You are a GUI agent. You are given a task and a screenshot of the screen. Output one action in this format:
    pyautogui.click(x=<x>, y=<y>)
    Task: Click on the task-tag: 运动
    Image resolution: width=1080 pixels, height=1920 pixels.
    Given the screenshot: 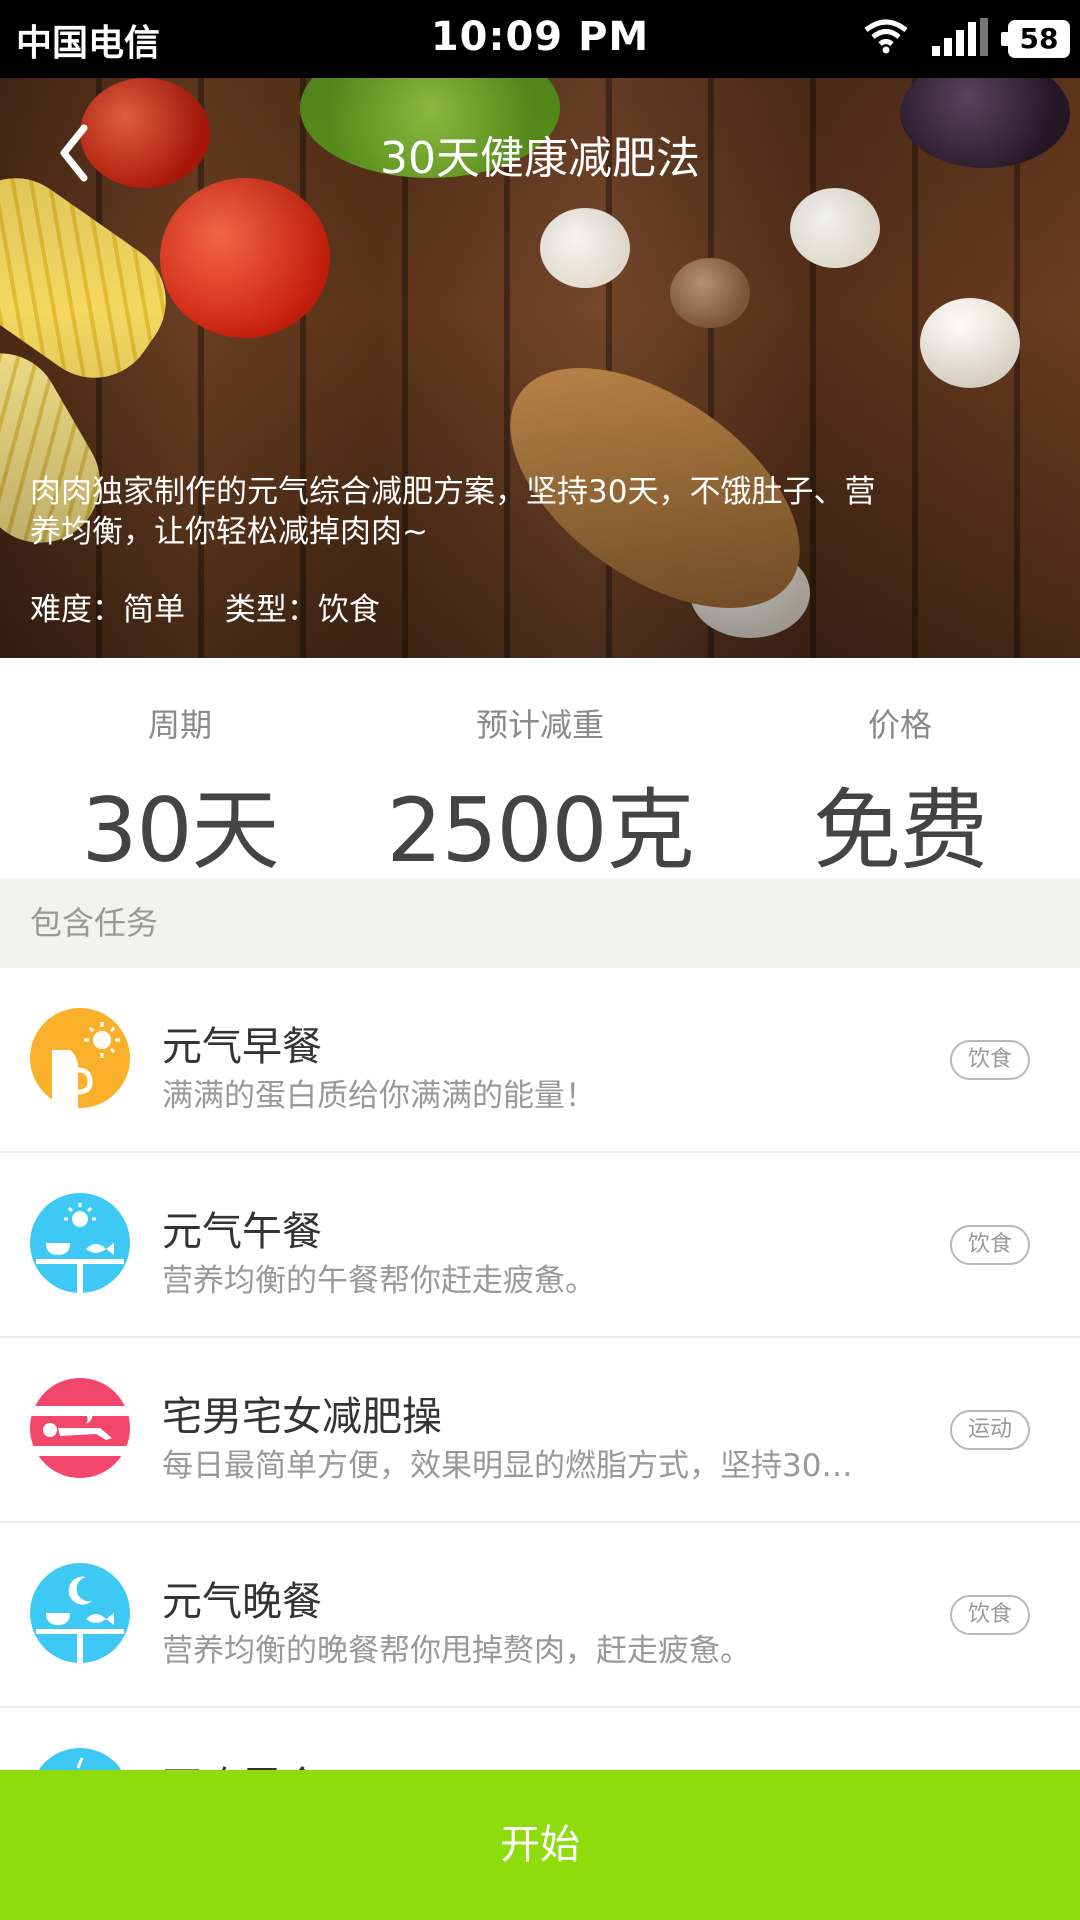 What is the action you would take?
    pyautogui.click(x=990, y=1430)
    